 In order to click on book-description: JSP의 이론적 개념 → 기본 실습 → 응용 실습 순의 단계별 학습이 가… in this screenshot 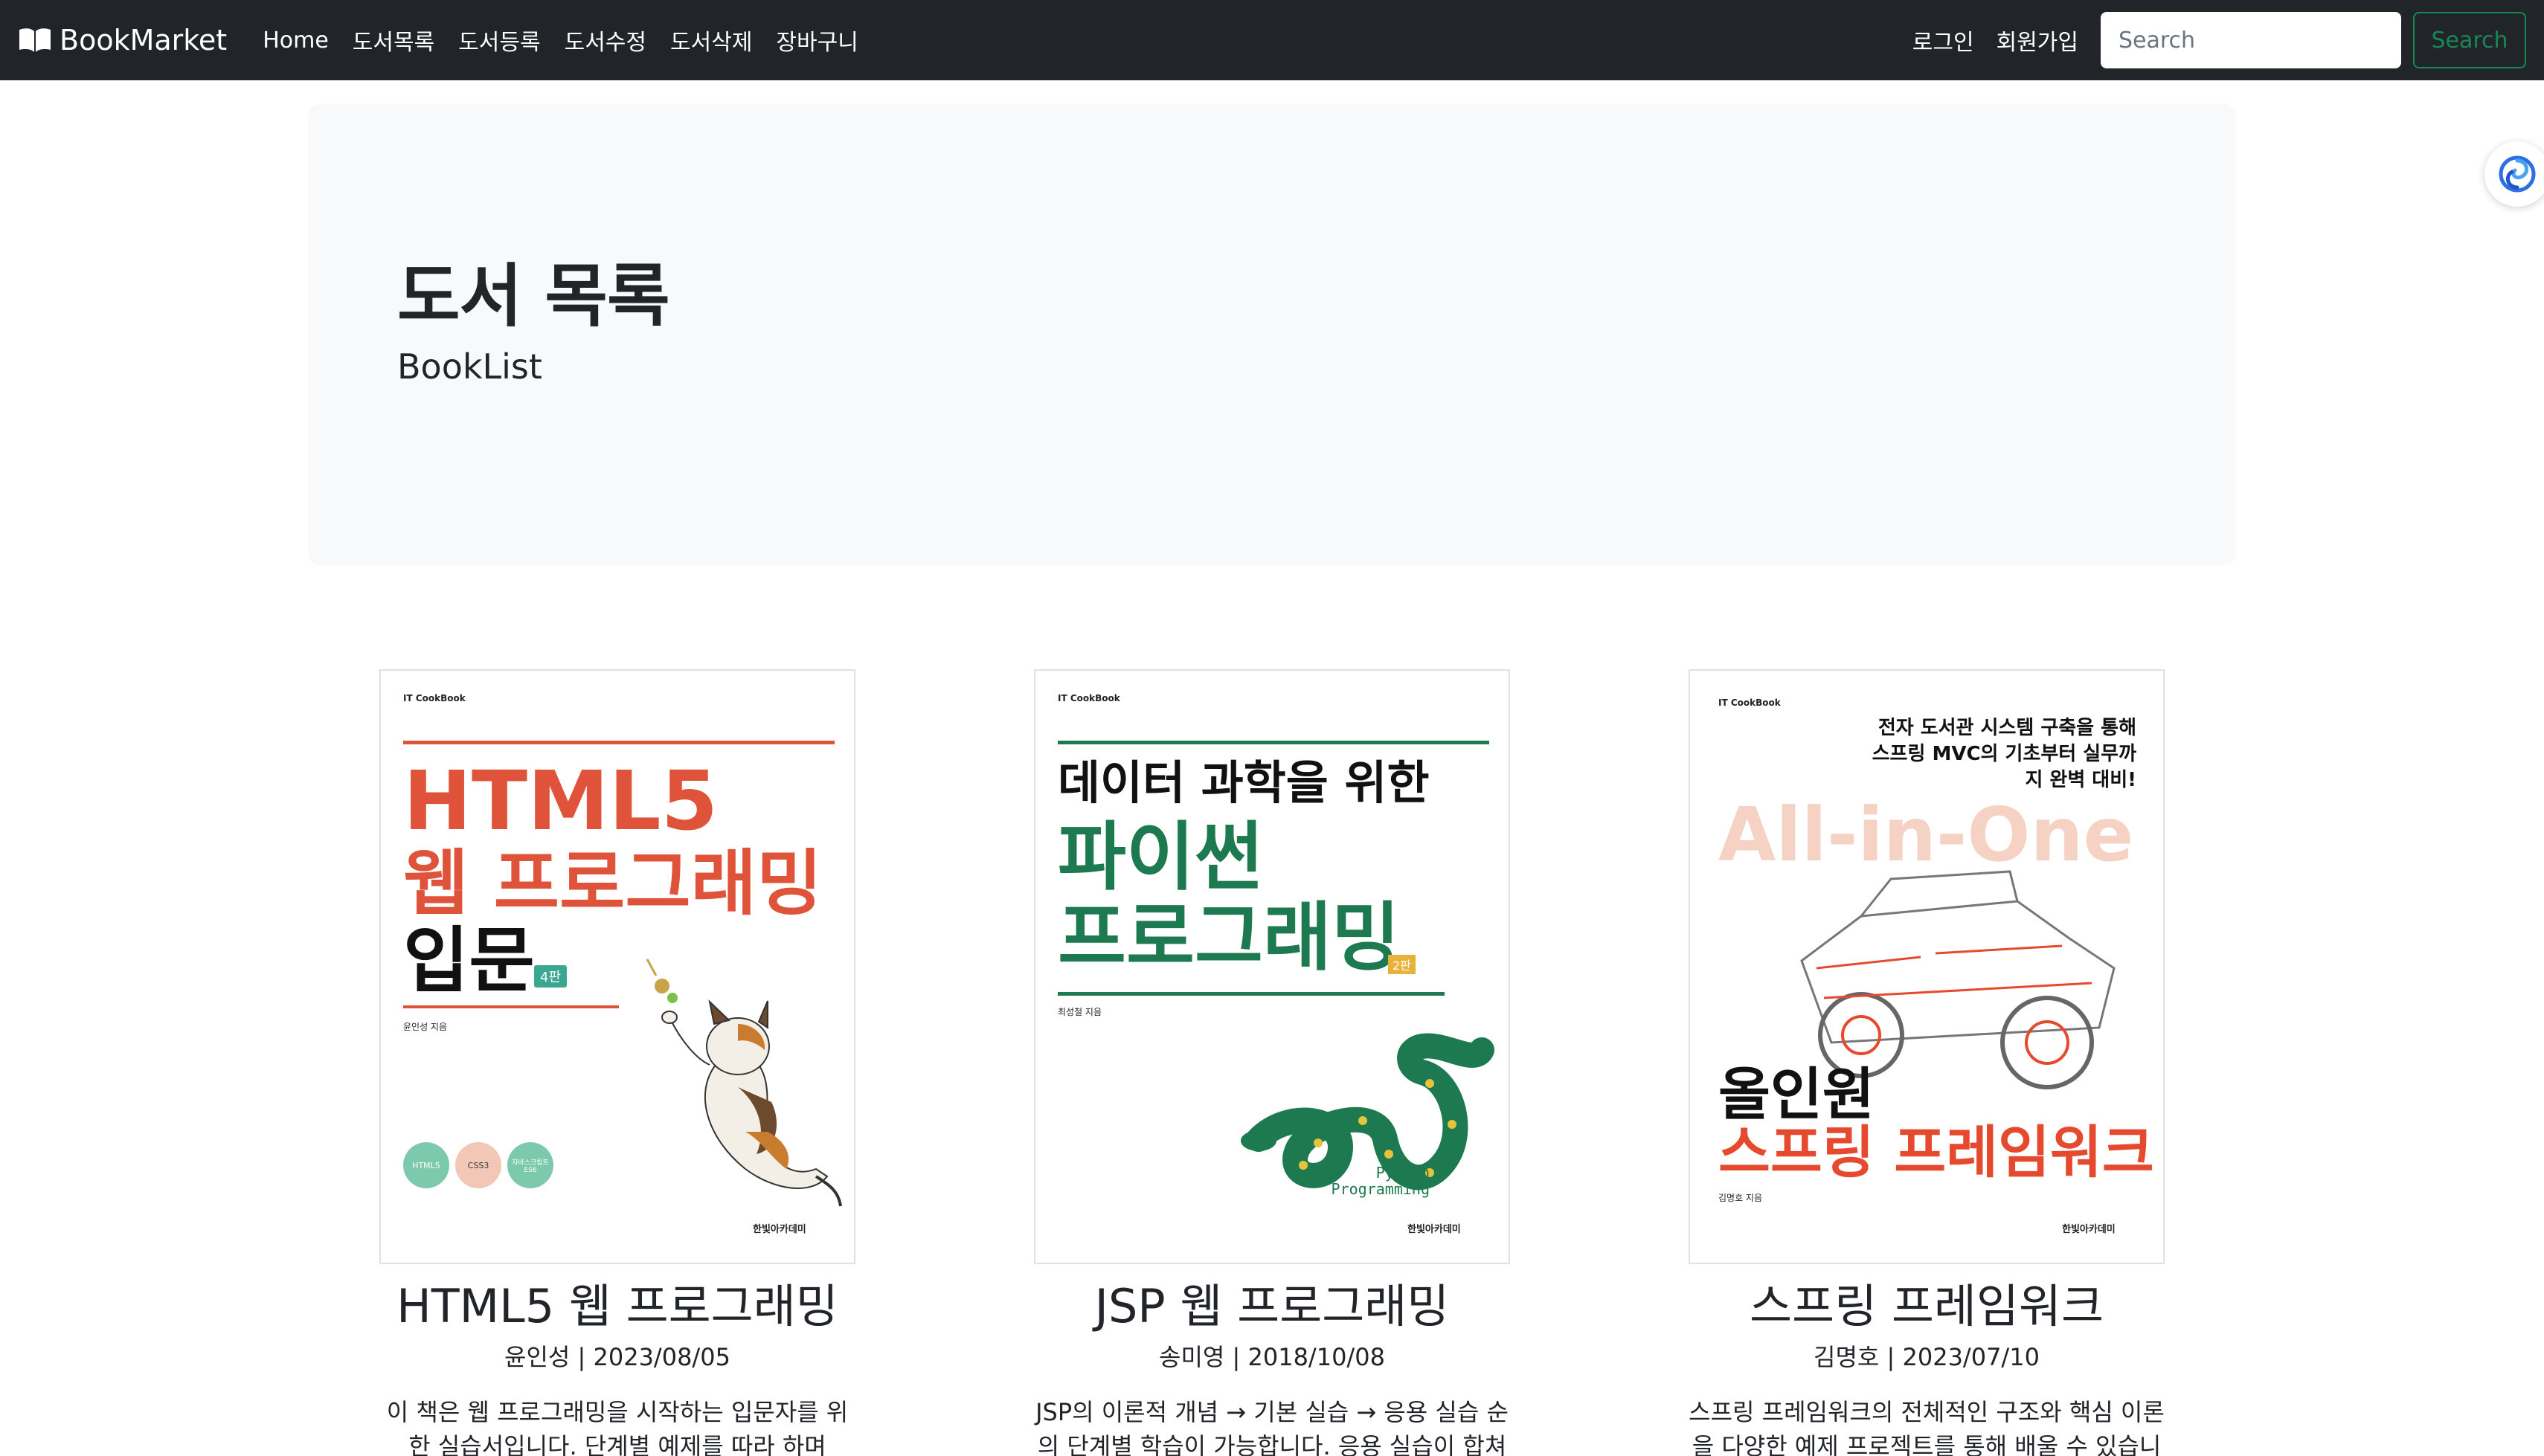, I will do `click(1272, 1427)`.